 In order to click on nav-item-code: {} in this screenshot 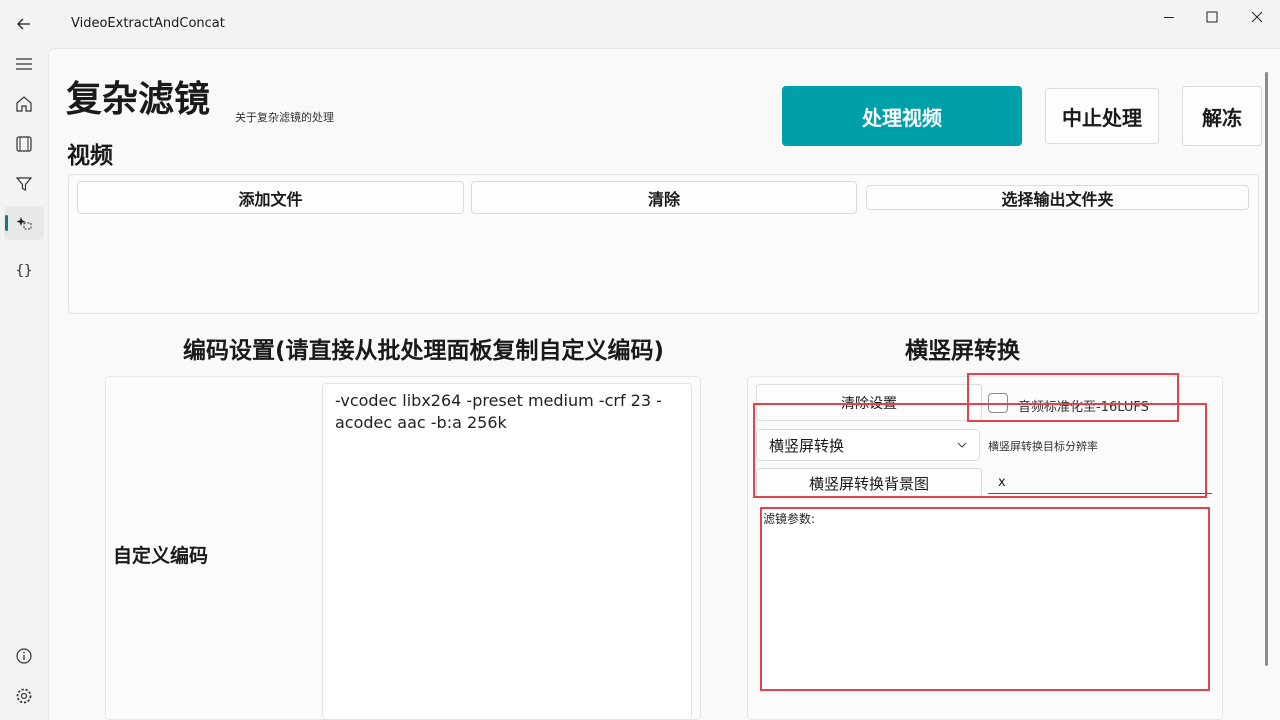, I will do `click(24, 271)`.